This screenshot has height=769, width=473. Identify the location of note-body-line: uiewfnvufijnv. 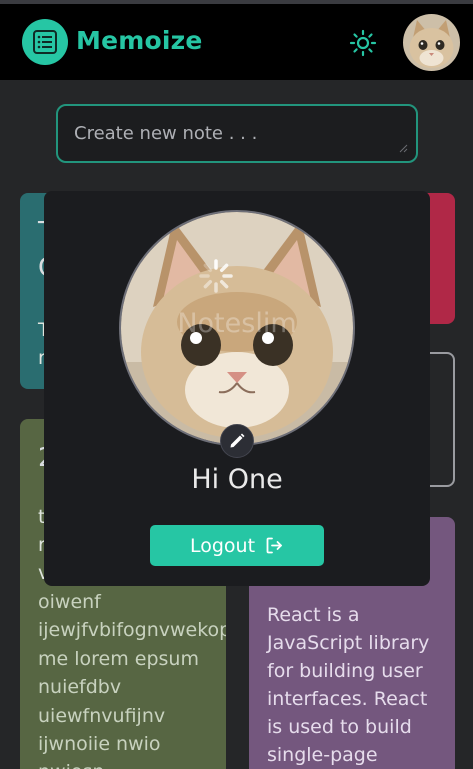
(102, 715).